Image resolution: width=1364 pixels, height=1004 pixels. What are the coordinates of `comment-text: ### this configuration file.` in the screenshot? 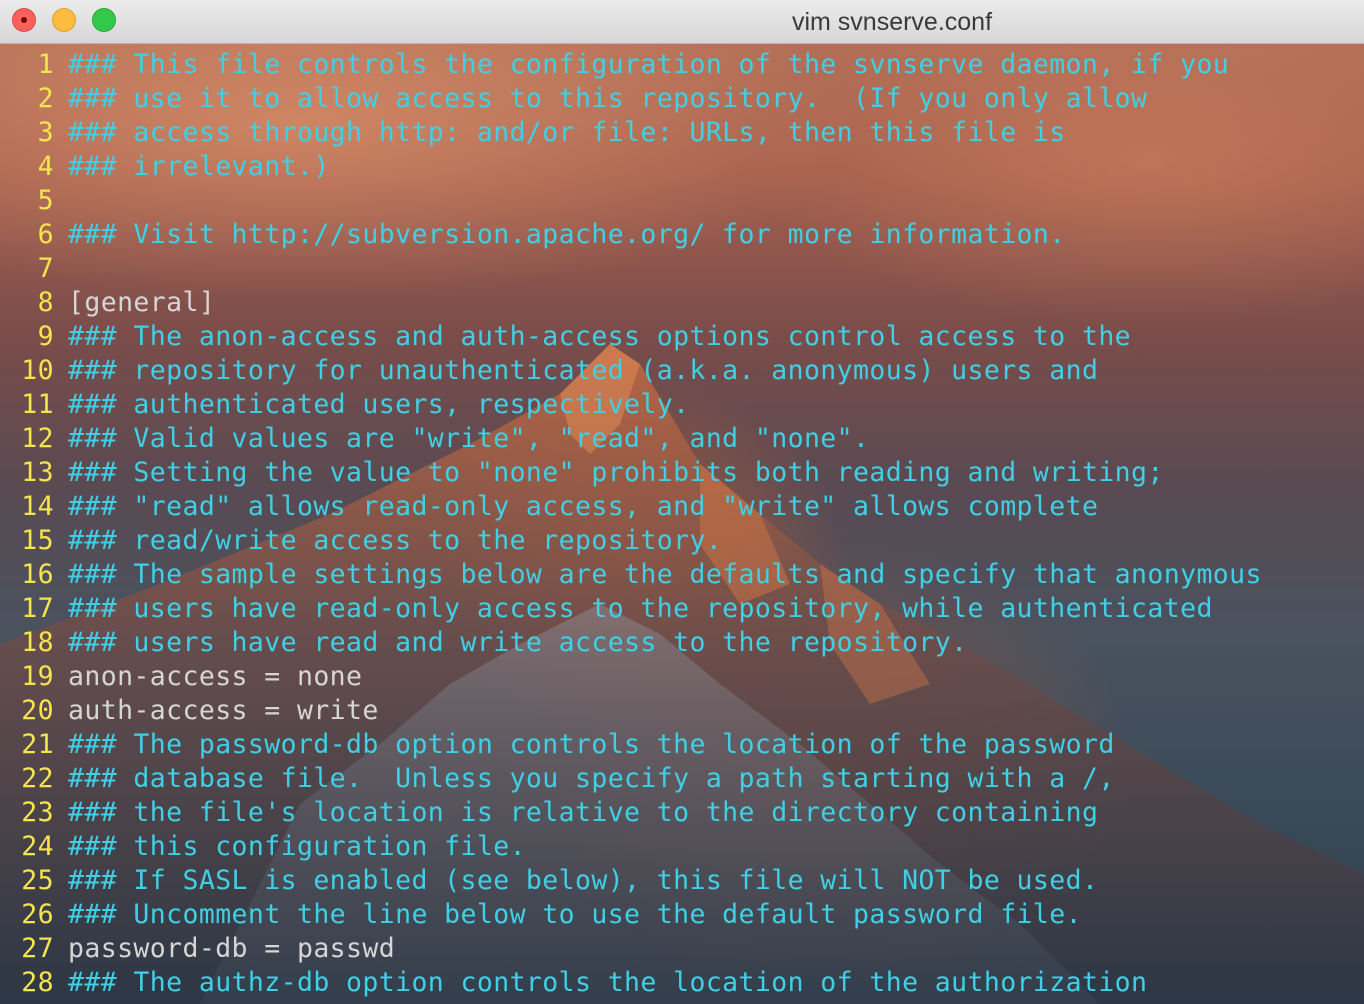 It's located at (297, 846).